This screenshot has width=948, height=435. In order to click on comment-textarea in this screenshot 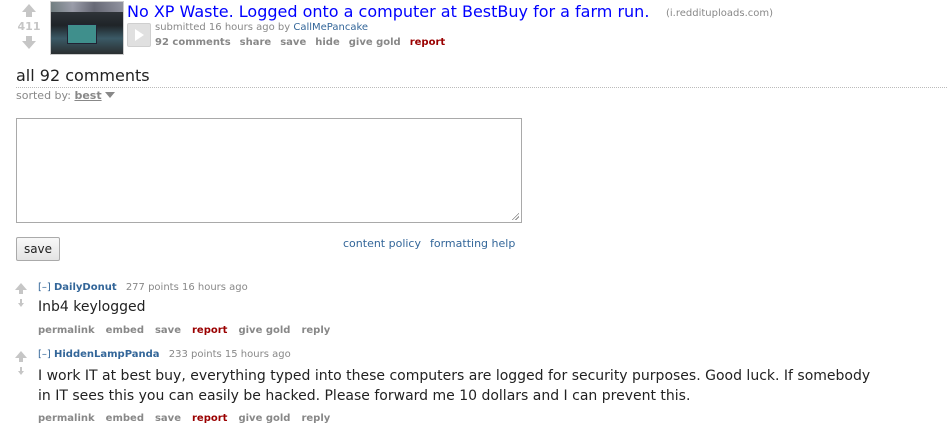, I will do `click(269, 170)`.